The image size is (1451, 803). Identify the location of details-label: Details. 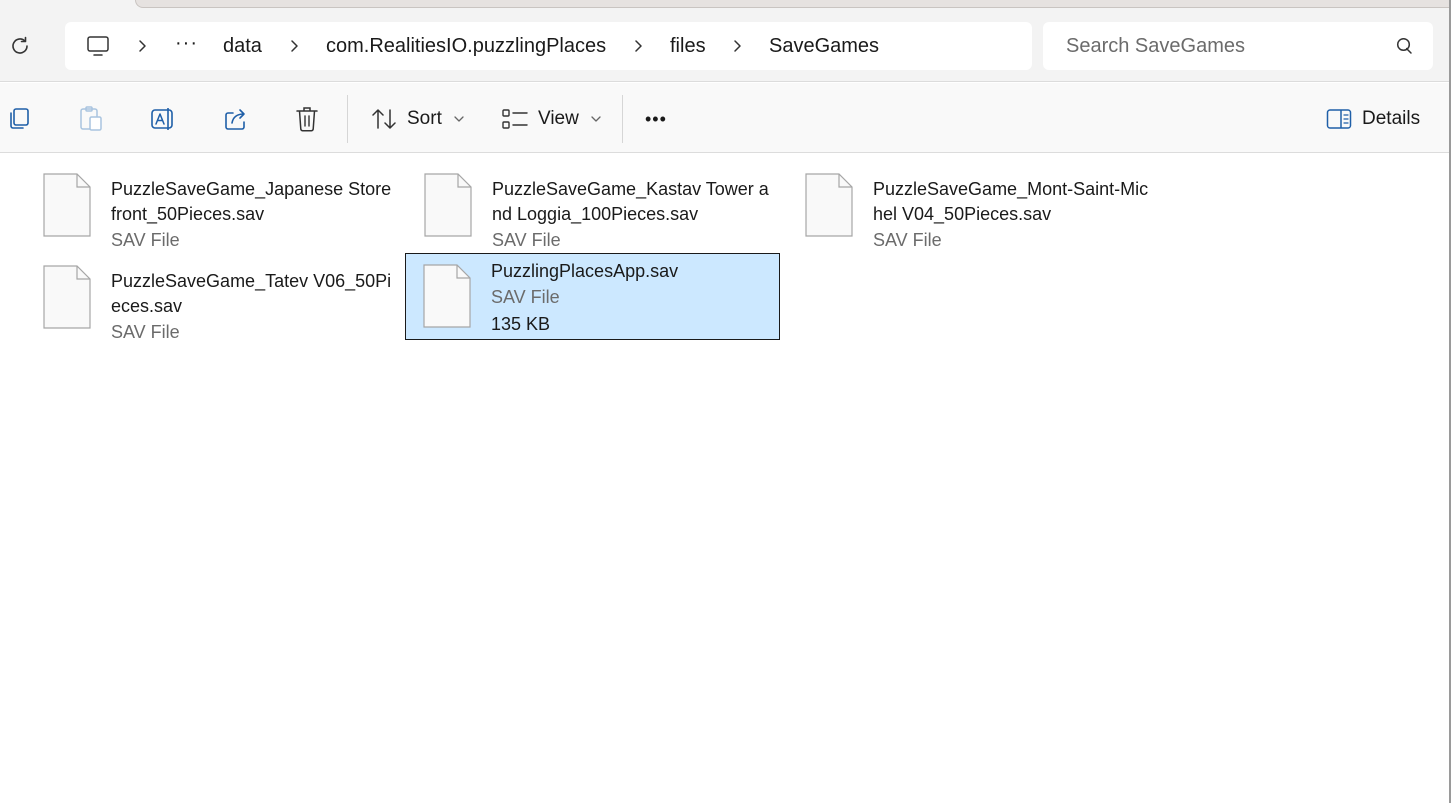
(1391, 118).